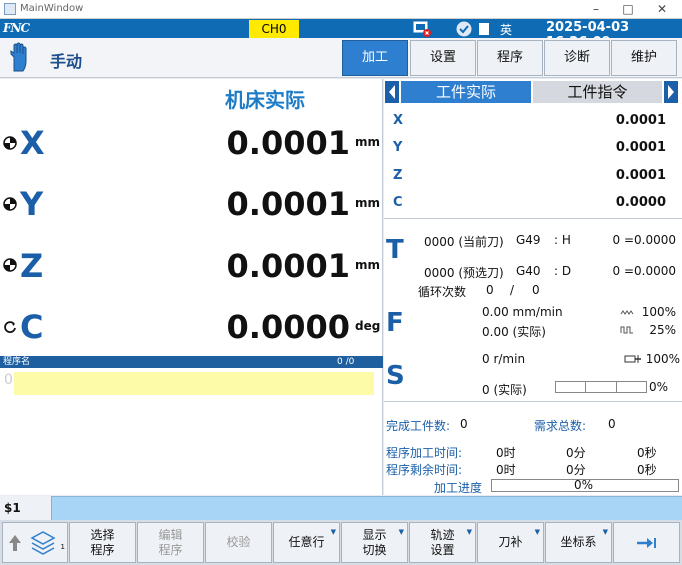  Describe the element at coordinates (458, 488) in the screenshot. I see `progress-label: 加工进度` at that location.